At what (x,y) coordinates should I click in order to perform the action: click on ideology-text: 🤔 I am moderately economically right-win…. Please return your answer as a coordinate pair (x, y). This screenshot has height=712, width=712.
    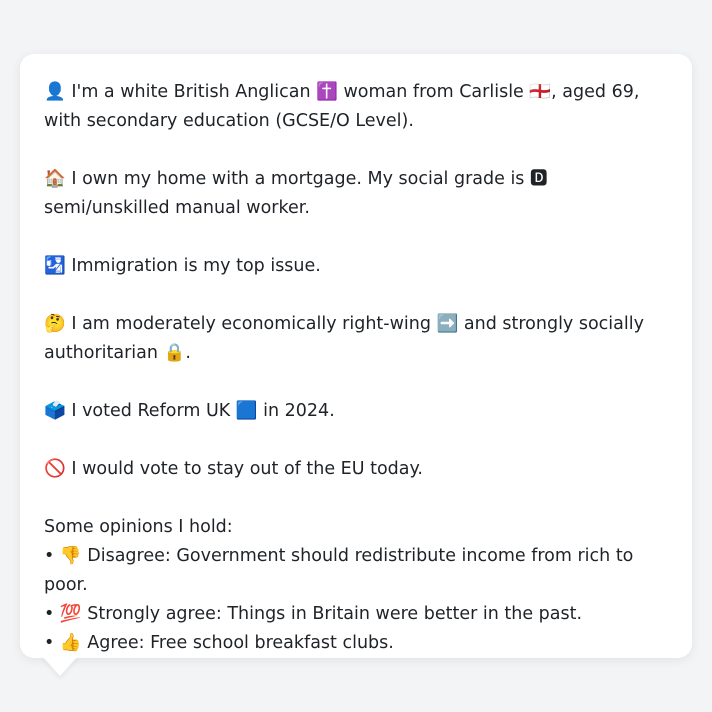
    Looking at the image, I should click on (344, 338).